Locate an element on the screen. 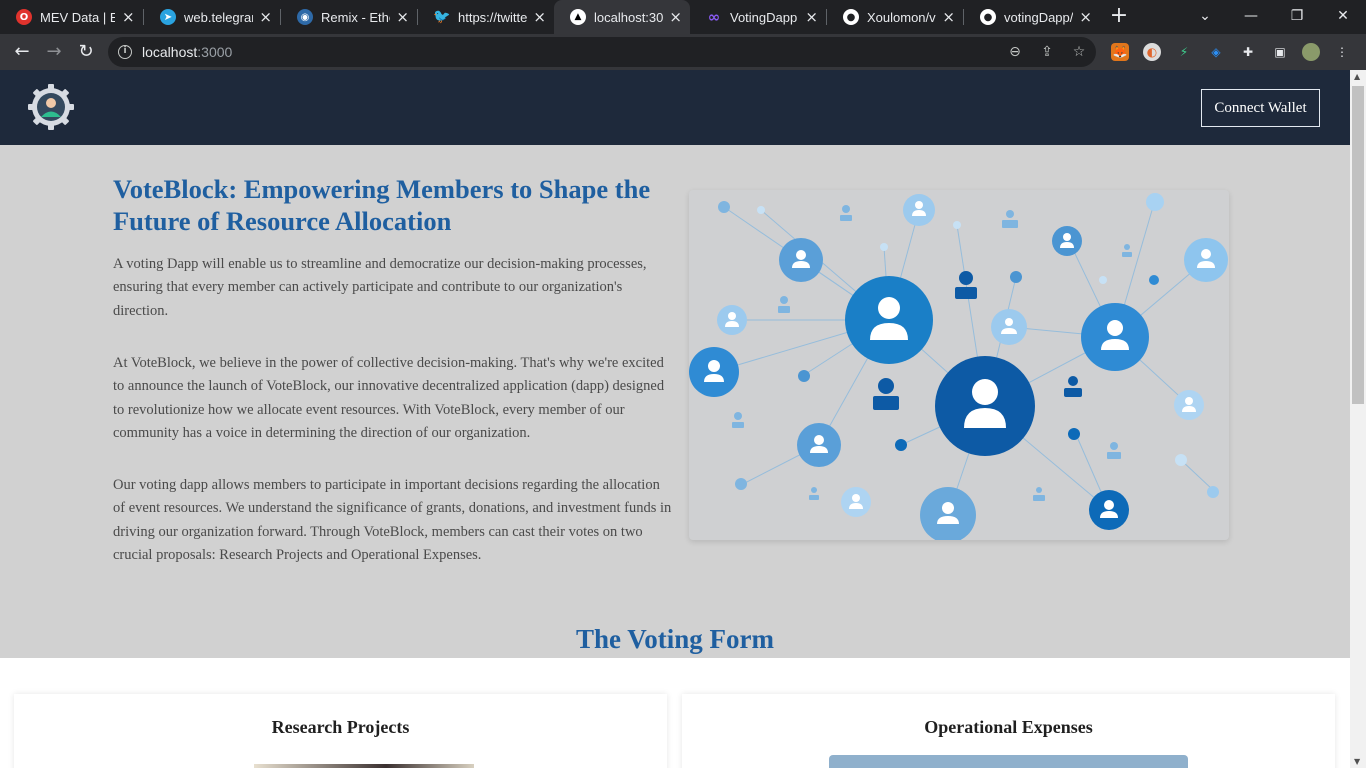 The height and width of the screenshot is (768, 1366). scroll-up-icon: ▲ is located at coordinates (1357, 76).